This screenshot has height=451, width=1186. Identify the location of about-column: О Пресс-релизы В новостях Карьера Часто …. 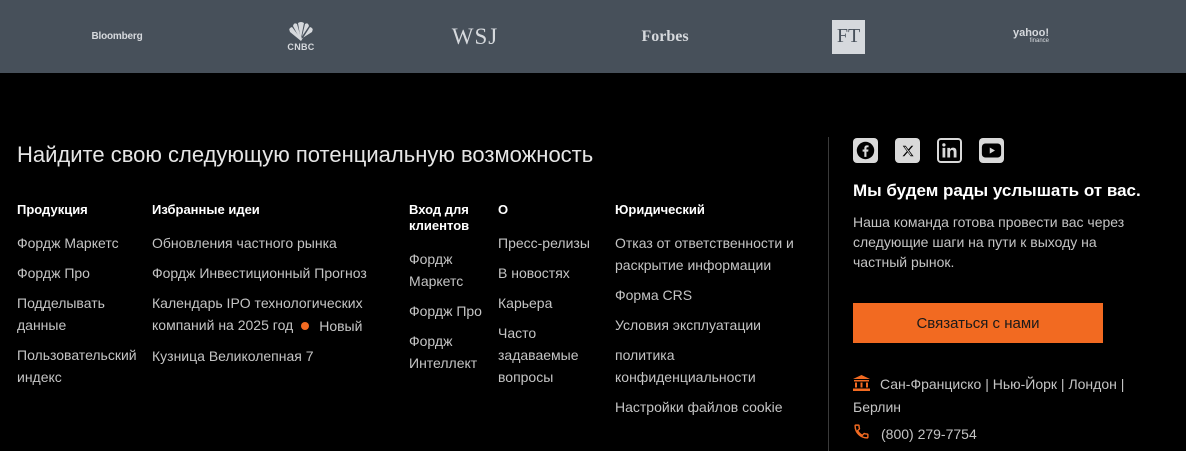
(553, 295).